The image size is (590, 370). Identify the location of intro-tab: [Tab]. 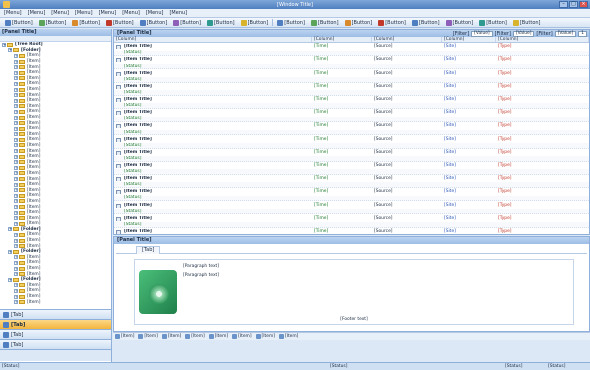
(148, 250).